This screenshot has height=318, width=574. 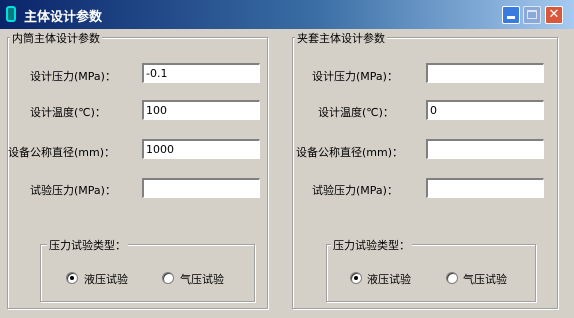 I want to click on close-button: ✕, so click(x=554, y=15).